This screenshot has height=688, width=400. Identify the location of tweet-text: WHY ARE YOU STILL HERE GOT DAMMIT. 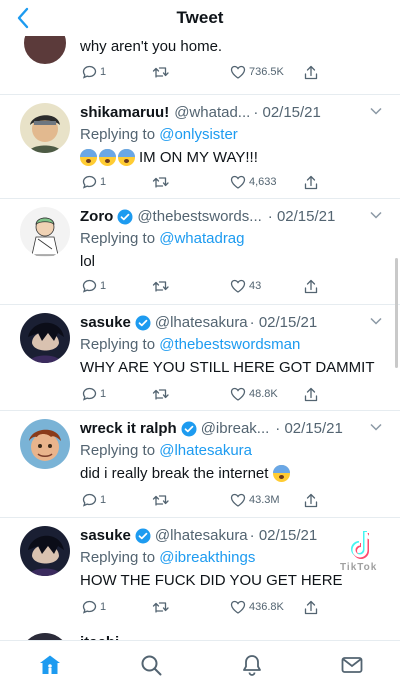
(227, 367).